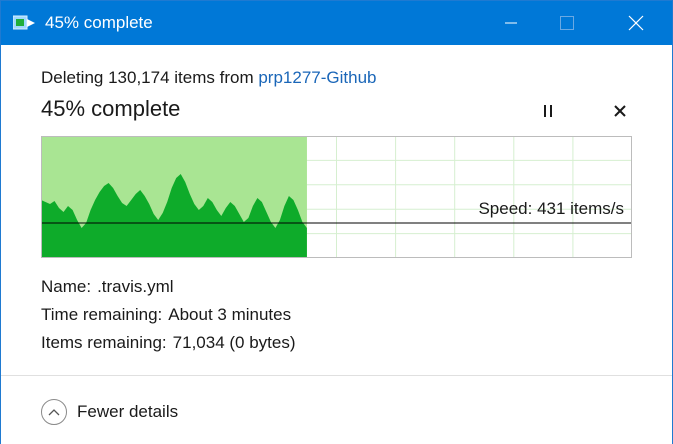 Image resolution: width=673 pixels, height=444 pixels. What do you see at coordinates (150, 77) in the screenshot?
I see `operation-prefix: Deleting 130,174 items from` at bounding box center [150, 77].